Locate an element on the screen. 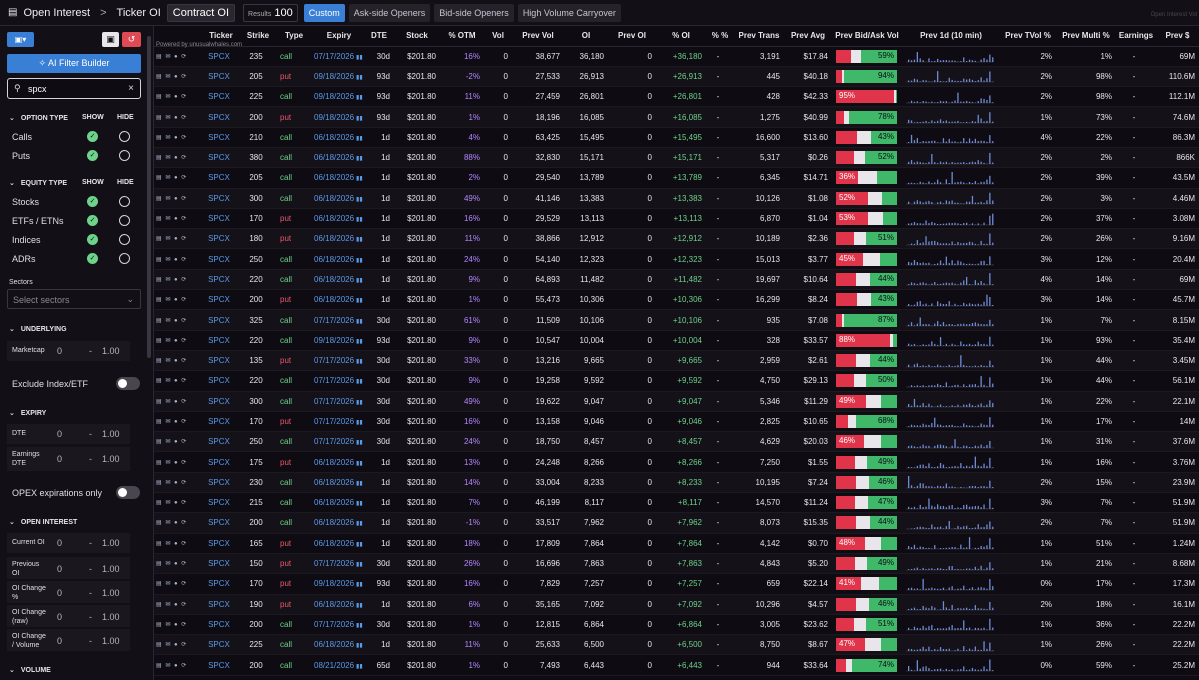  expiry-section: ⌄ EXPIRY is located at coordinates (27, 413).